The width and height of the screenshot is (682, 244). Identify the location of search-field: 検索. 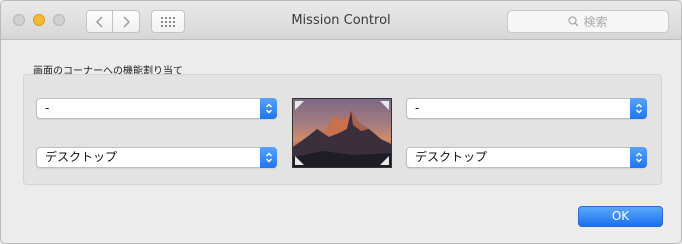
(588, 21).